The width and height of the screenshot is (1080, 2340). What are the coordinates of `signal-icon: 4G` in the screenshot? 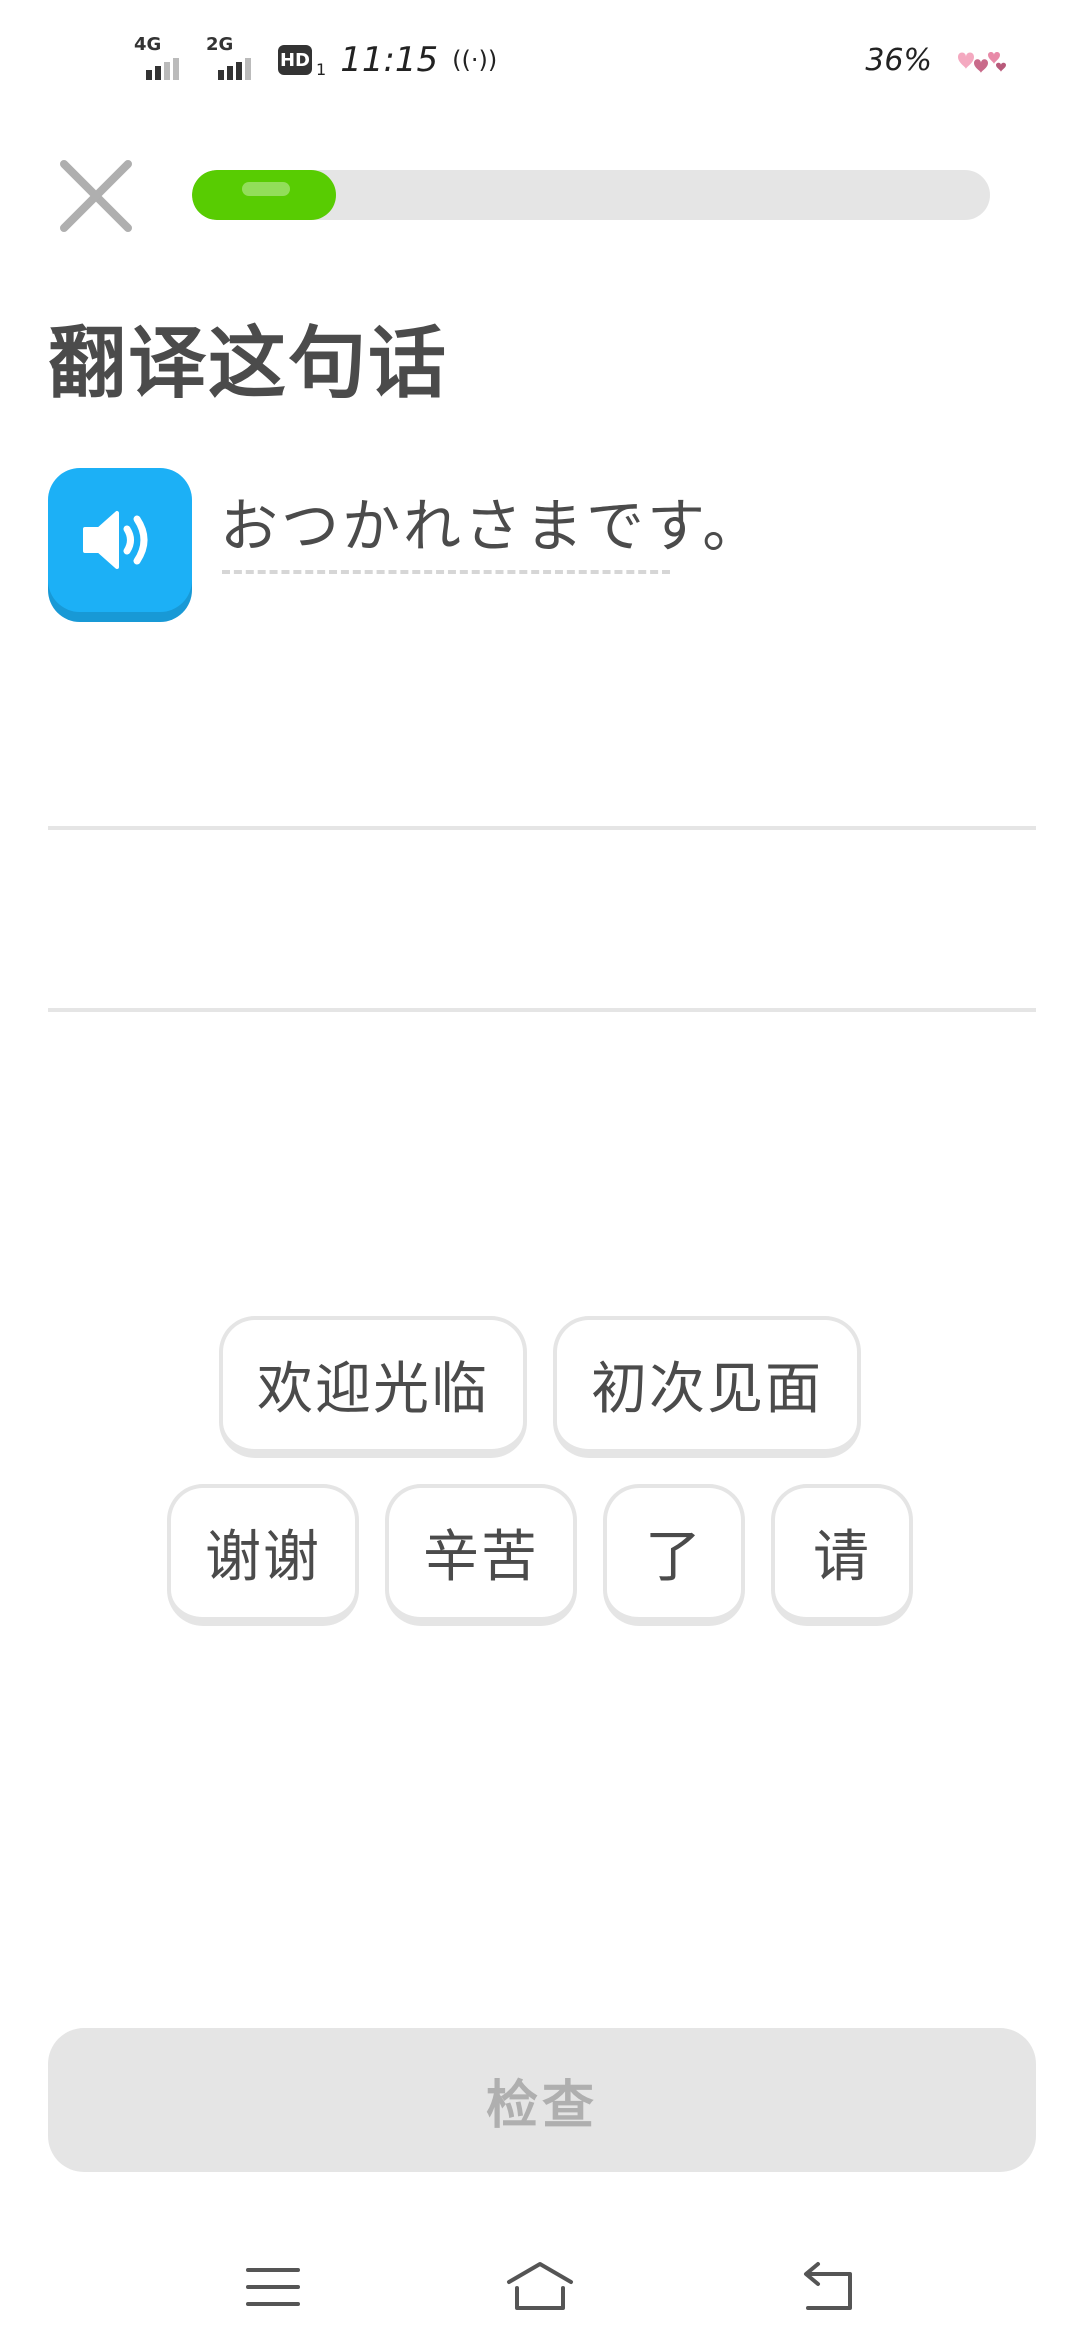 It's located at (163, 57).